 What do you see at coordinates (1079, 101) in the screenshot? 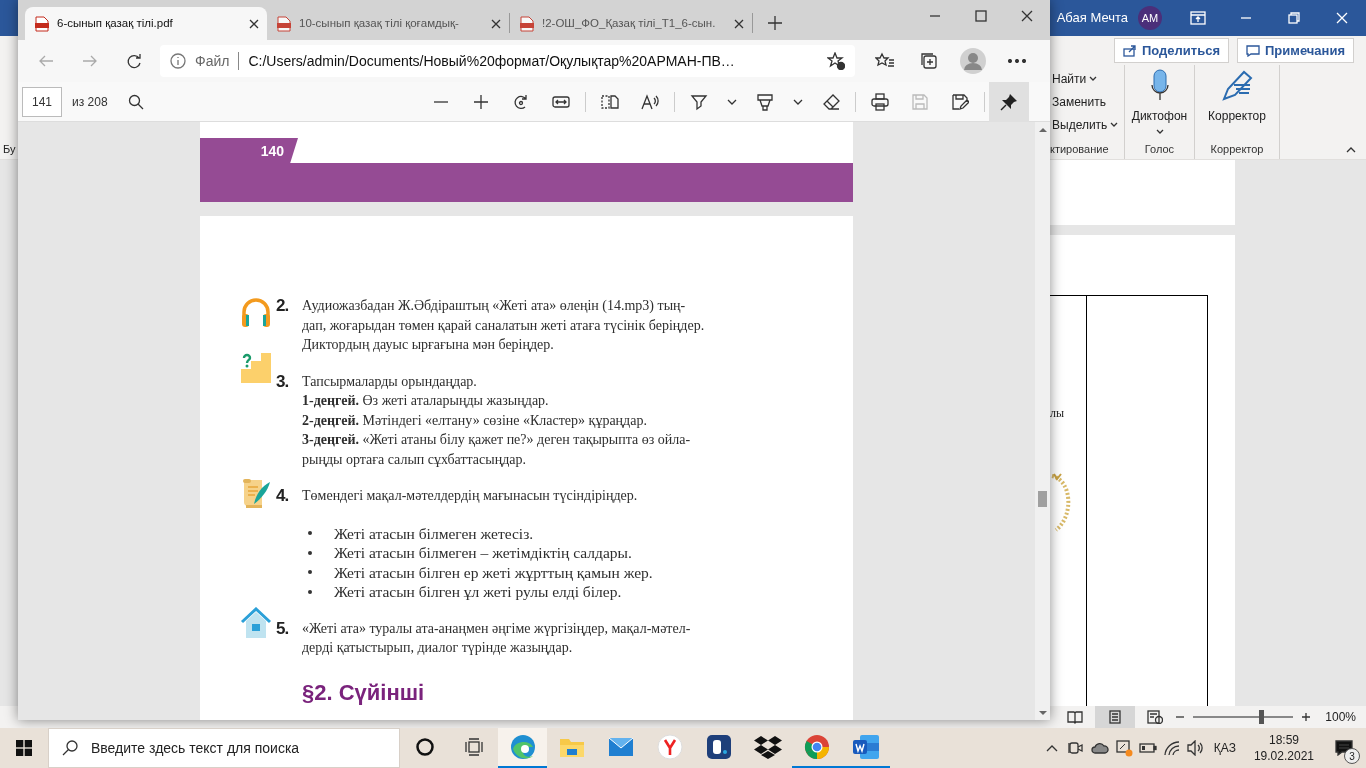
I see `ribbon-item: Заменить` at bounding box center [1079, 101].